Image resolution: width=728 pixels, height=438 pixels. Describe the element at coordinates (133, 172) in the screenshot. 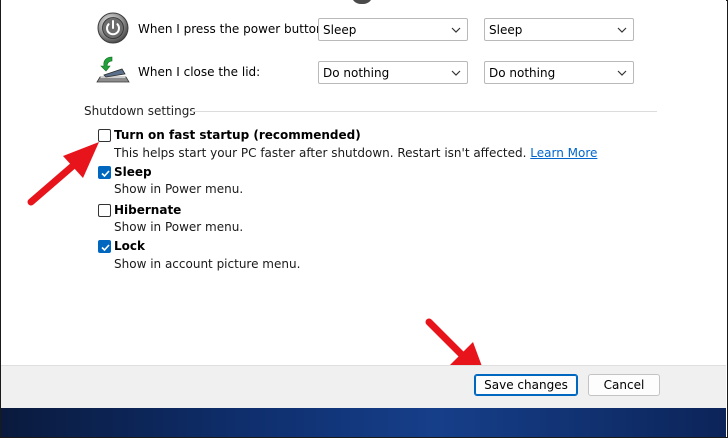

I see `sleep-label: Sleep` at that location.